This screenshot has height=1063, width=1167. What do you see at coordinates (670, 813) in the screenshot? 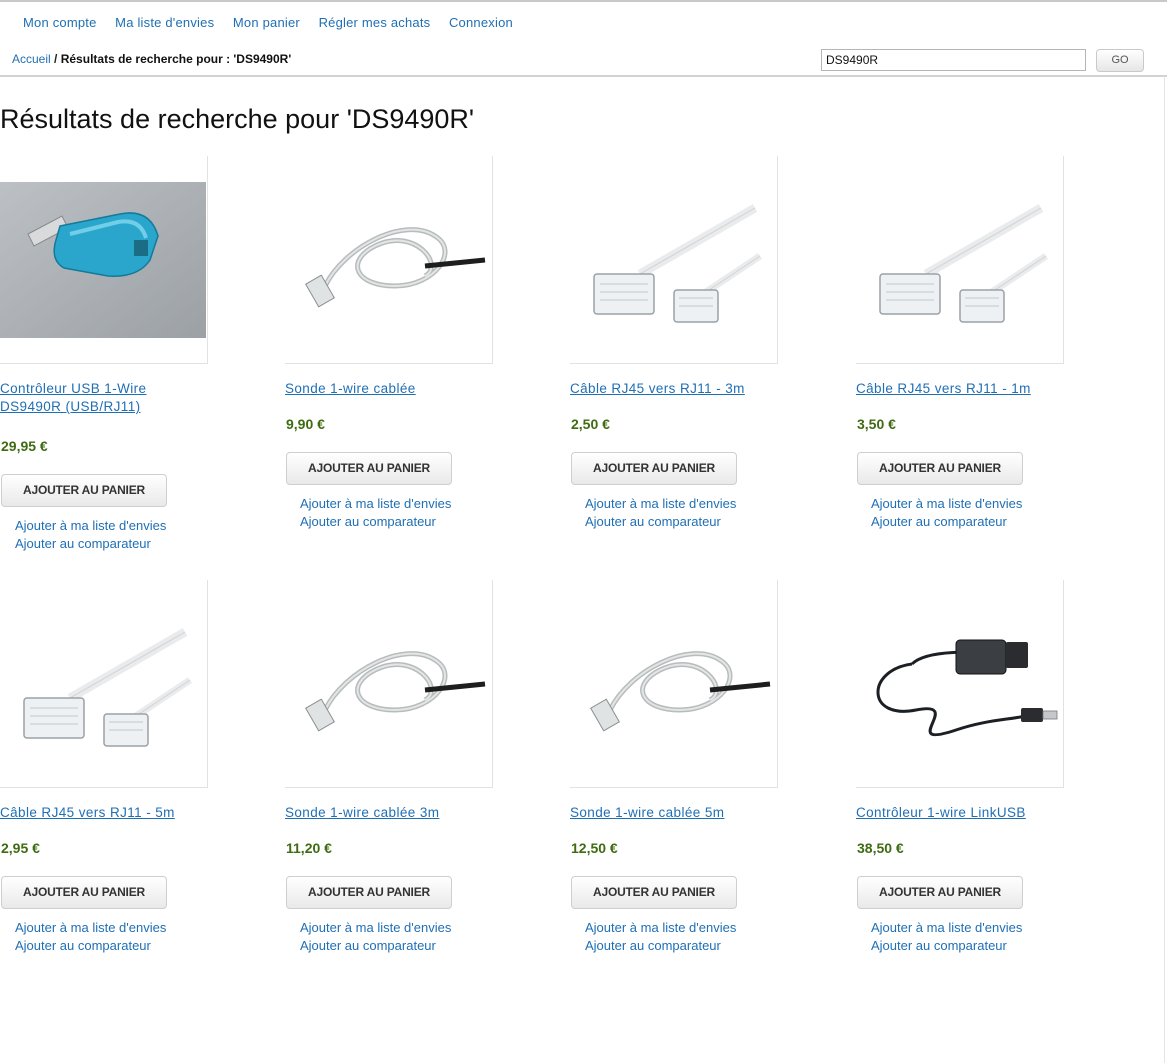
I see `product-name-link: Sonde 1-wire cablée 5m` at bounding box center [670, 813].